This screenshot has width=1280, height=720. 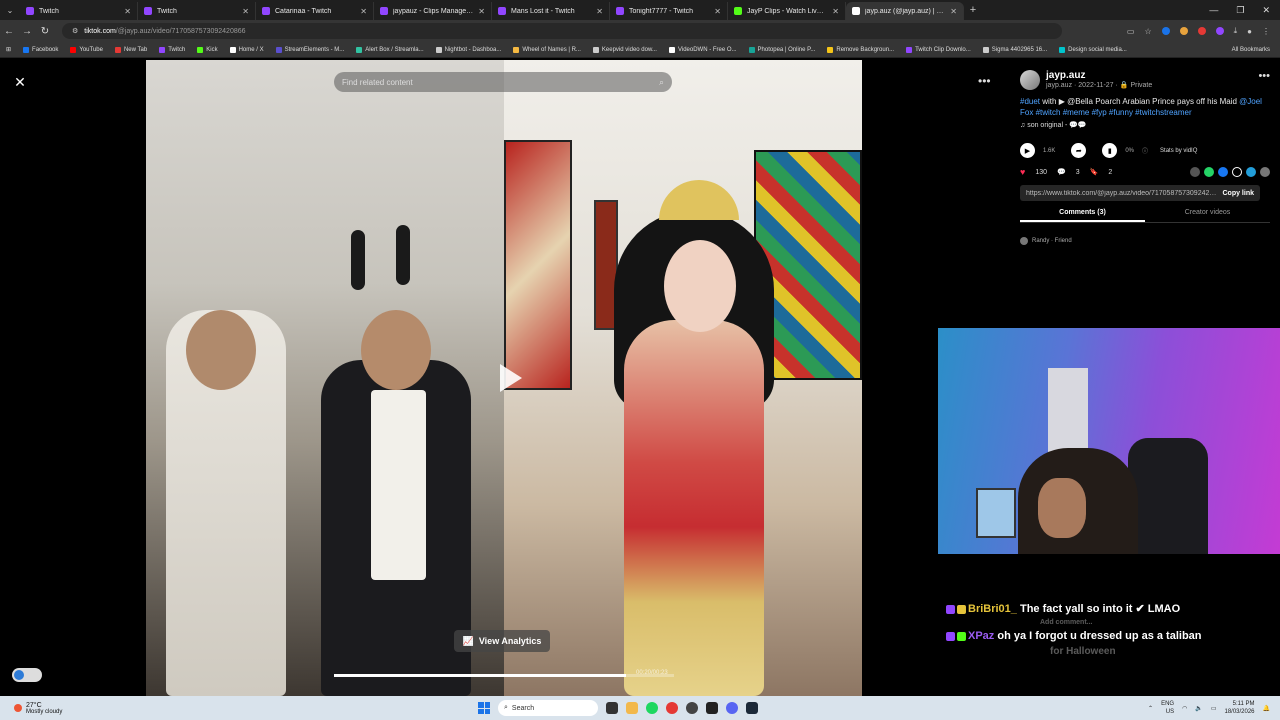 I want to click on taskbar-search: ⌕ Search, so click(x=548, y=708).